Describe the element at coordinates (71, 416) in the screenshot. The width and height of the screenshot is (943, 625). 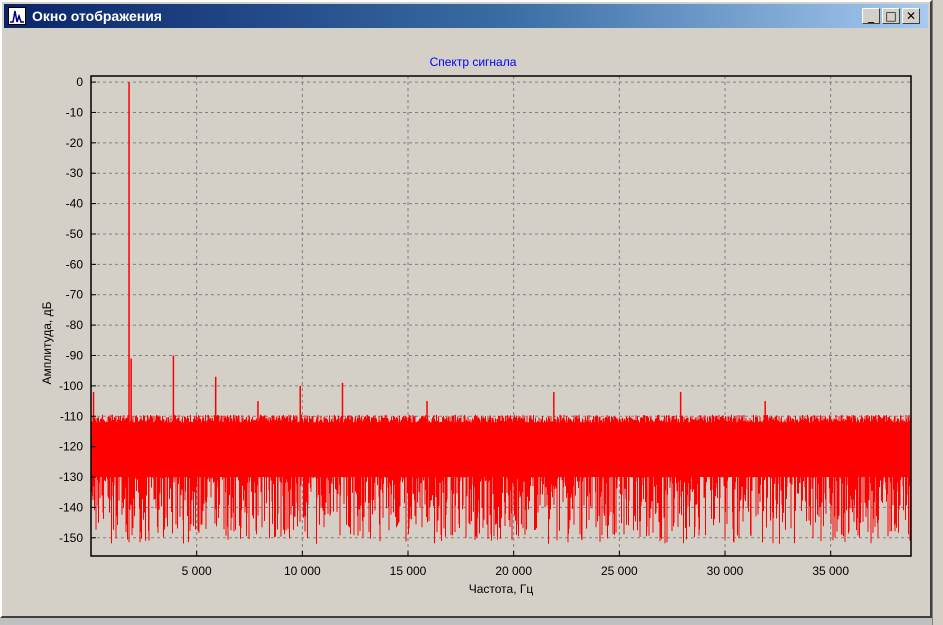
I see `y-tick-label: -110` at that location.